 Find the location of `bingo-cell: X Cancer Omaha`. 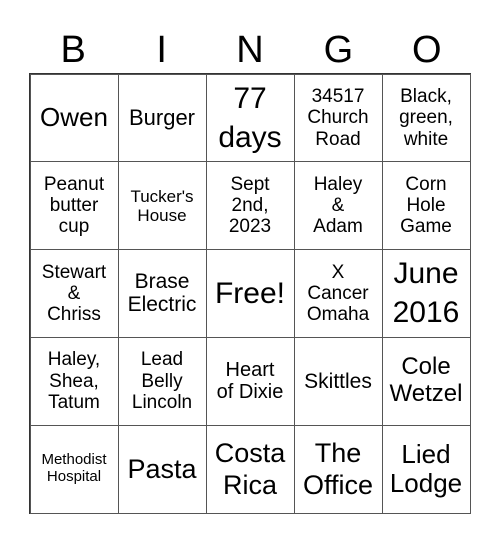

bingo-cell: X Cancer Omaha is located at coordinates (338, 293).